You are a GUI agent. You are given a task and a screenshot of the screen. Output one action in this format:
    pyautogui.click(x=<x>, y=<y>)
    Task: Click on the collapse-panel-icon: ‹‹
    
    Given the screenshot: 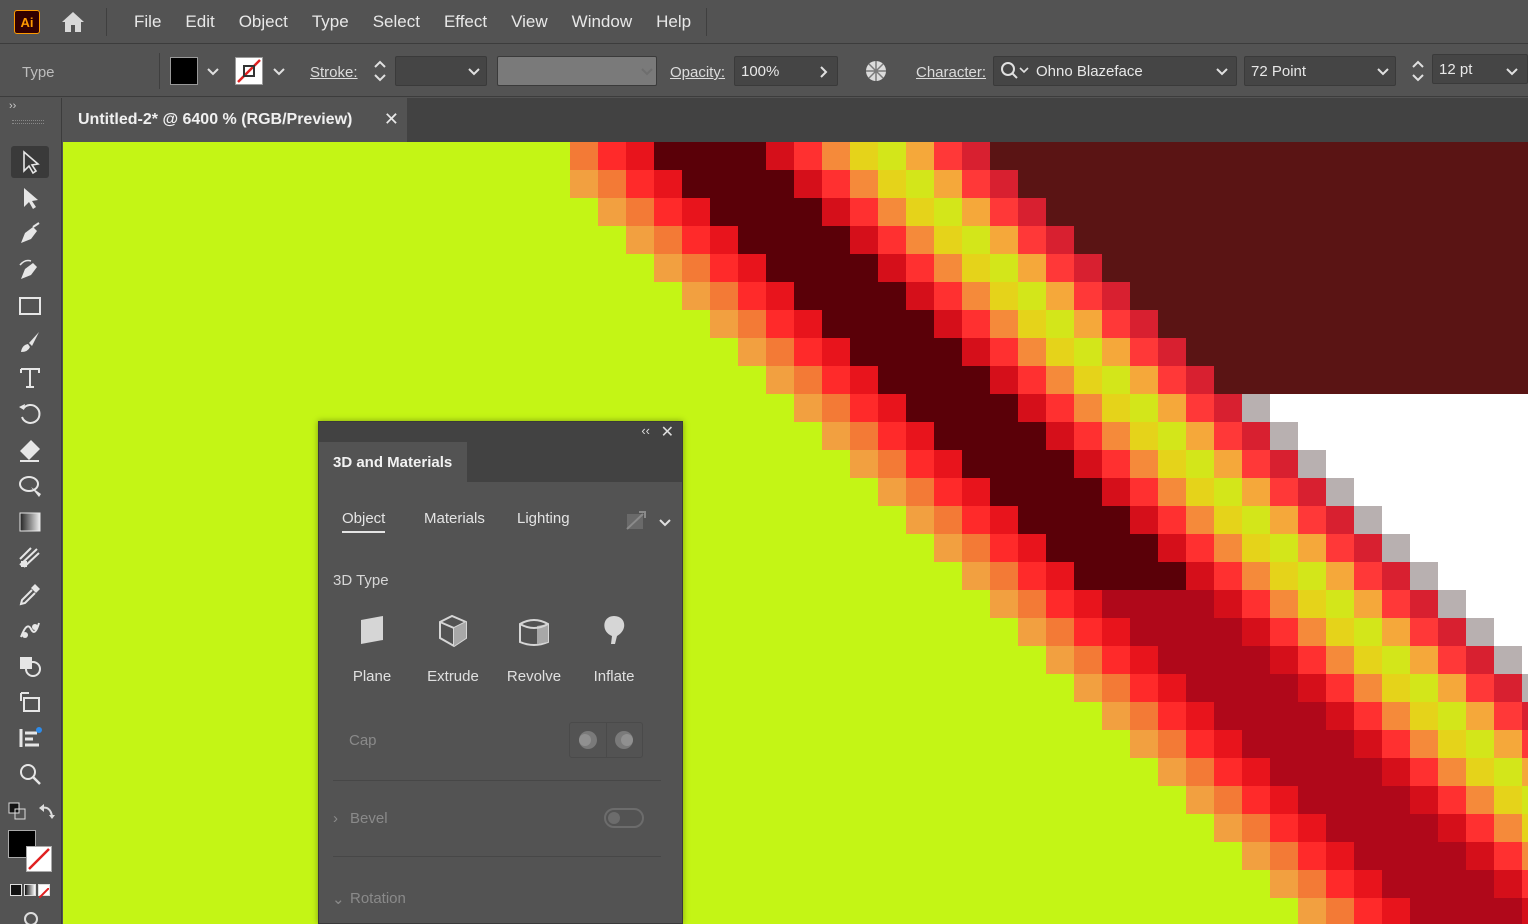 What is the action you would take?
    pyautogui.click(x=645, y=430)
    